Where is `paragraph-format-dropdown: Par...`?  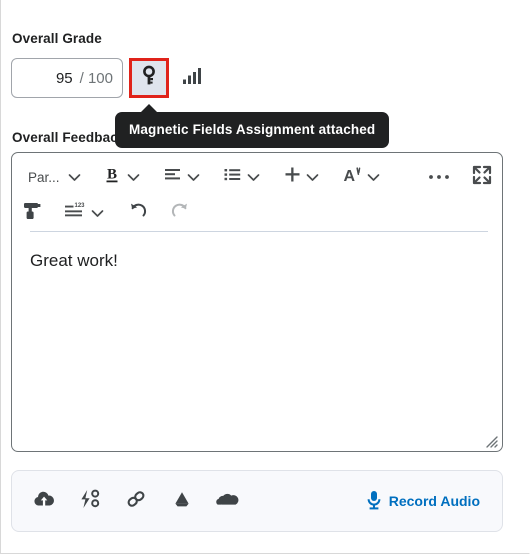
paragraph-format-dropdown: Par... is located at coordinates (52, 177).